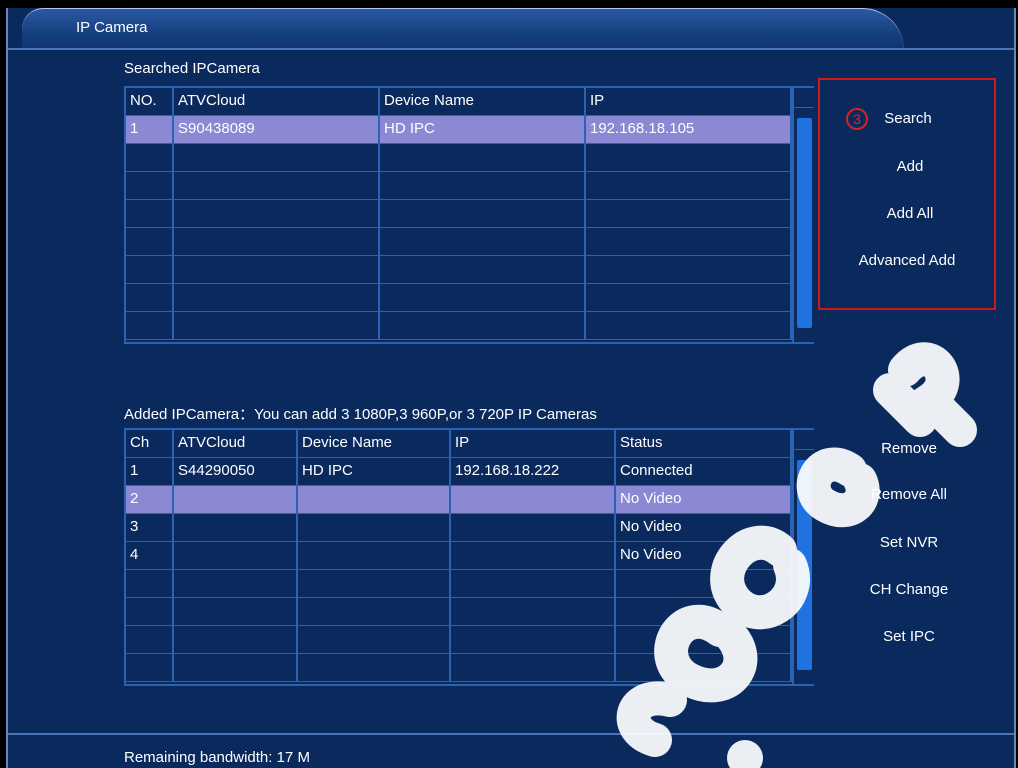 Image resolution: width=1018 pixels, height=768 pixels. I want to click on added-table-row: 4 No Video, so click(459, 556).